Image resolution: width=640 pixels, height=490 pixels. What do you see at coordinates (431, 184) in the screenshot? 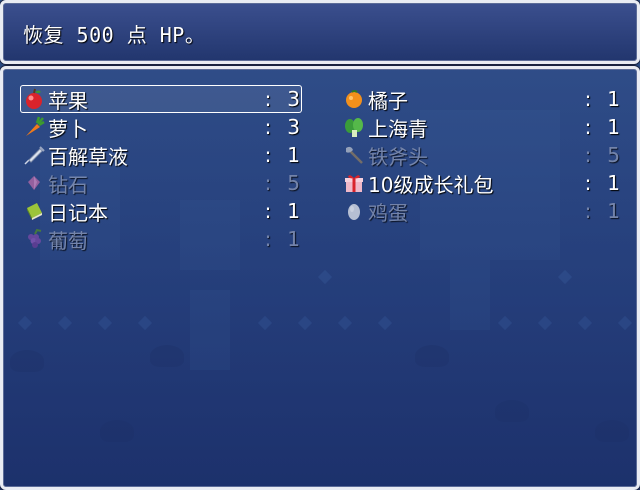
I see `item-name: 10级成长礼包` at bounding box center [431, 184].